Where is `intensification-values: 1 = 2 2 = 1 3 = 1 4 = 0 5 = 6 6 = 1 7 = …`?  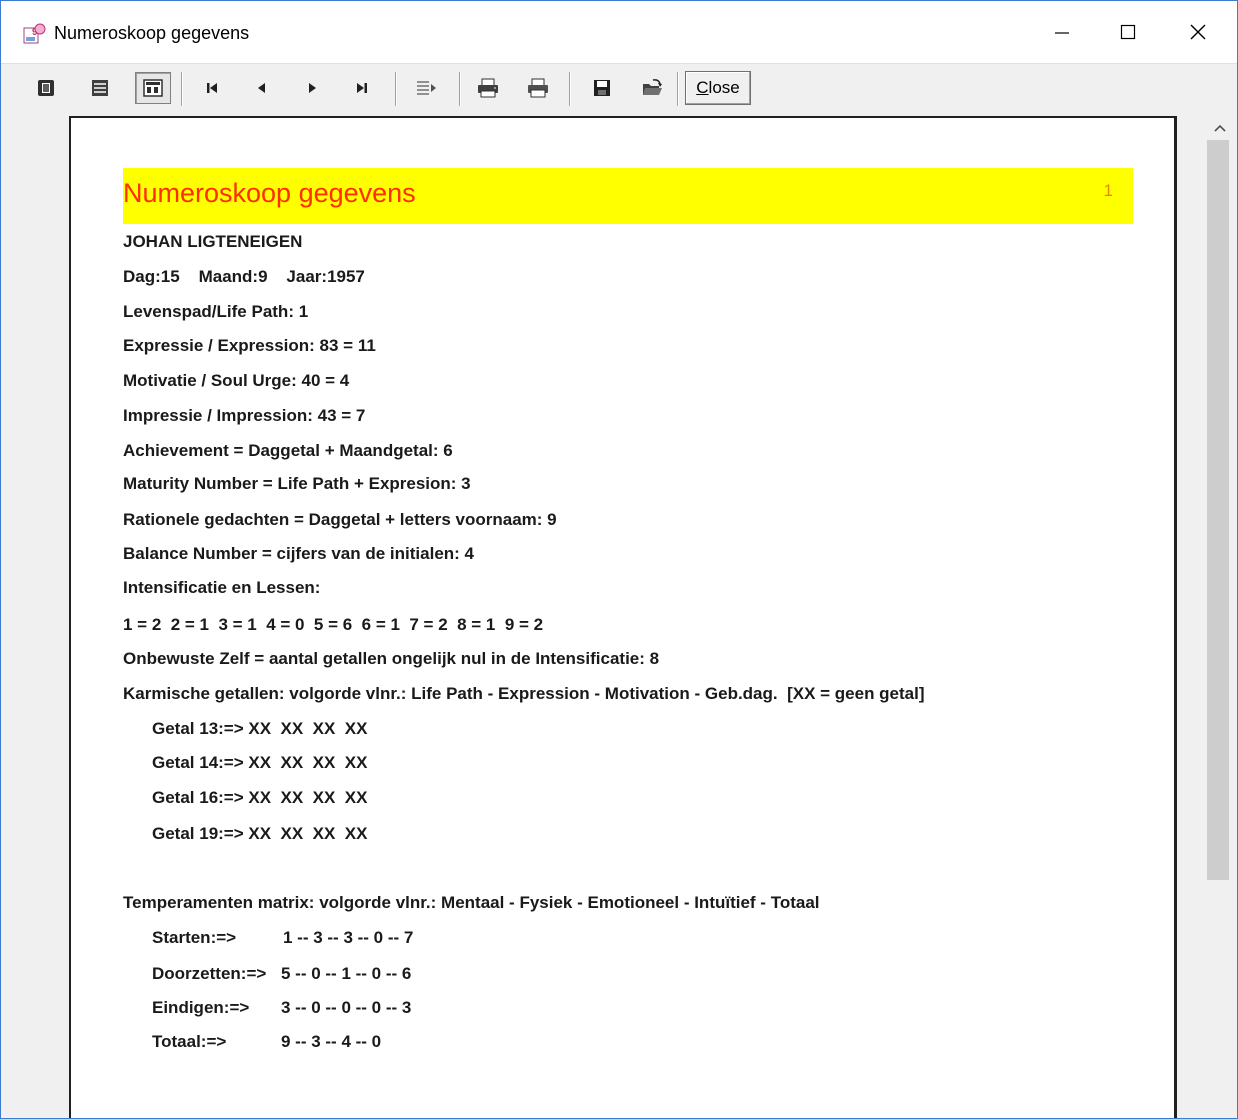 intensification-values: 1 = 2 2 = 1 3 = 1 4 = 0 5 = 6 6 = 1 7 = … is located at coordinates (333, 624).